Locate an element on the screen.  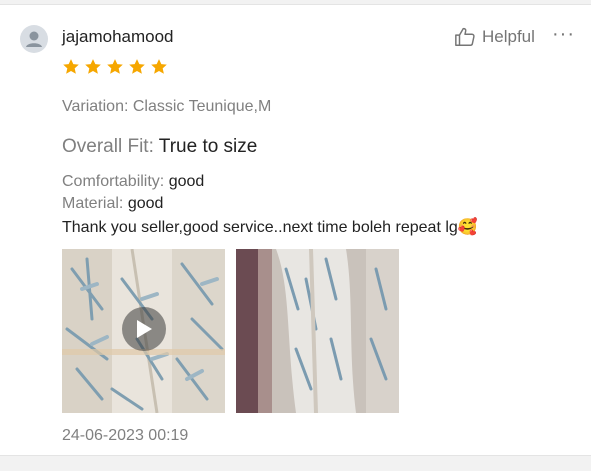
review-image-thumbnail is located at coordinates (317, 331).